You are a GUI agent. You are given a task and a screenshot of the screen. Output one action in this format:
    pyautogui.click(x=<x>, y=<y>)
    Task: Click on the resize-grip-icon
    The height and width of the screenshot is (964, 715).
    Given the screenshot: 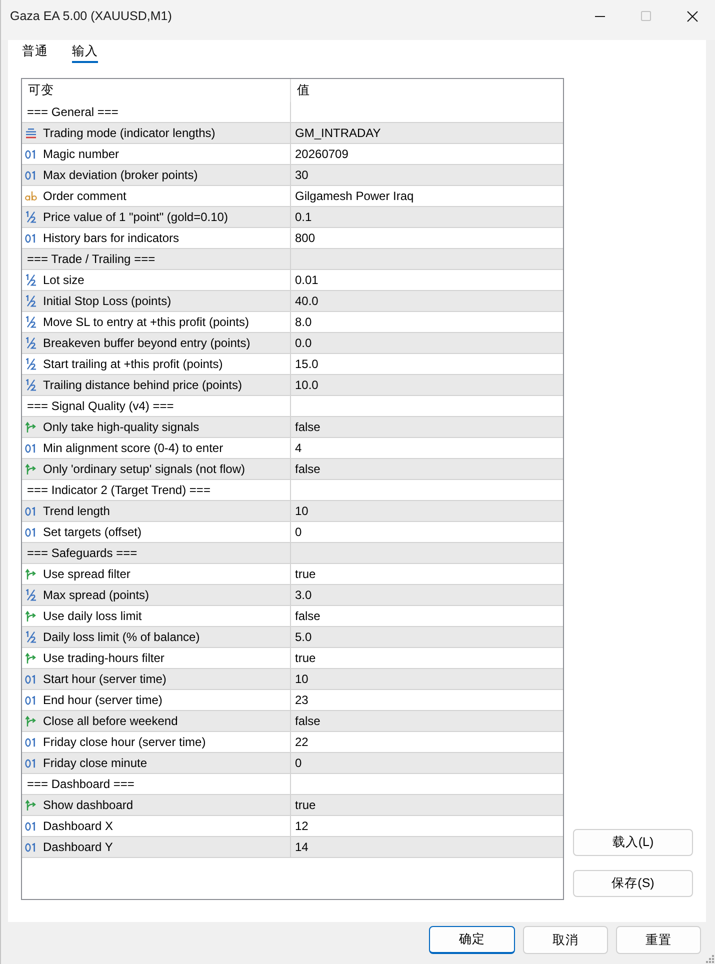 What is the action you would take?
    pyautogui.click(x=710, y=959)
    